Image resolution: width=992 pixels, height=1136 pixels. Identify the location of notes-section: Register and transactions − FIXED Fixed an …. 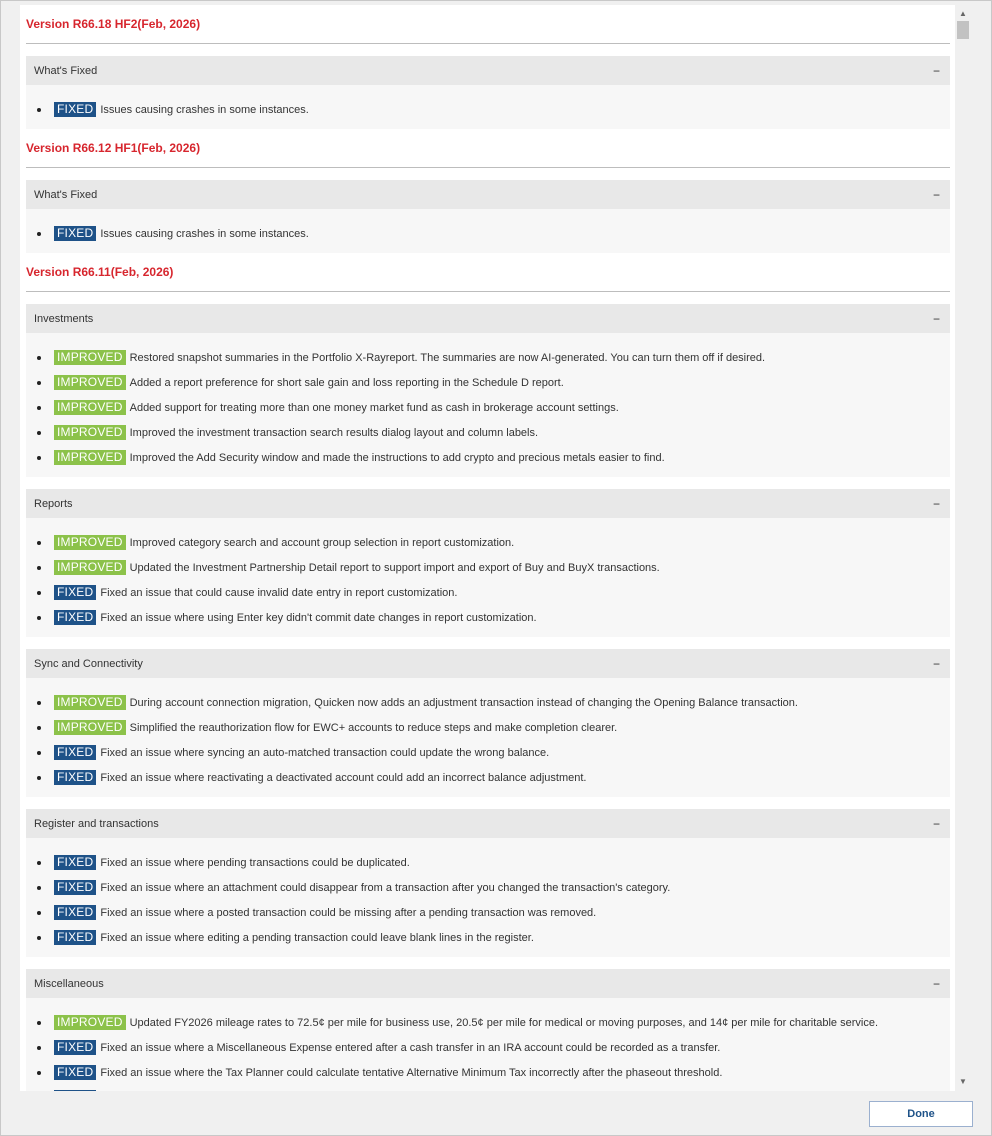
(488, 883).